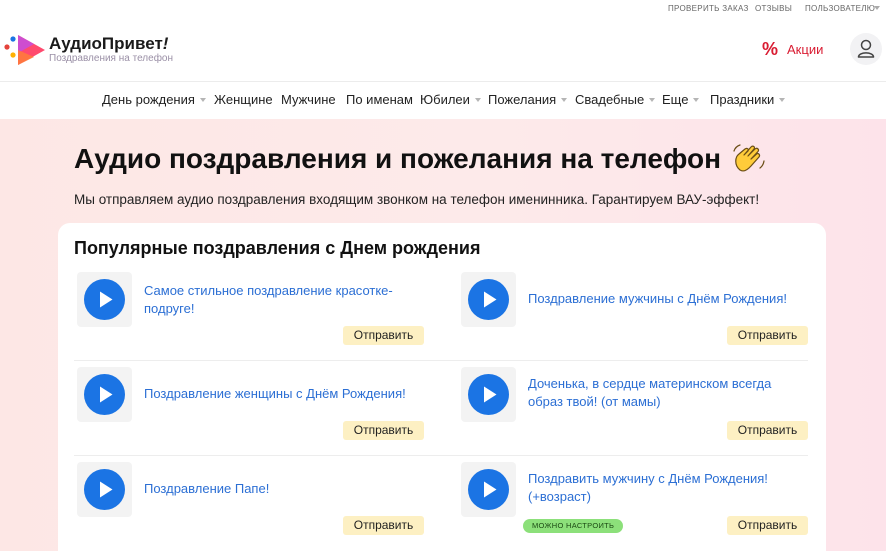  Describe the element at coordinates (675, 99) in the screenshot. I see `nav-item-label: Еще` at that location.